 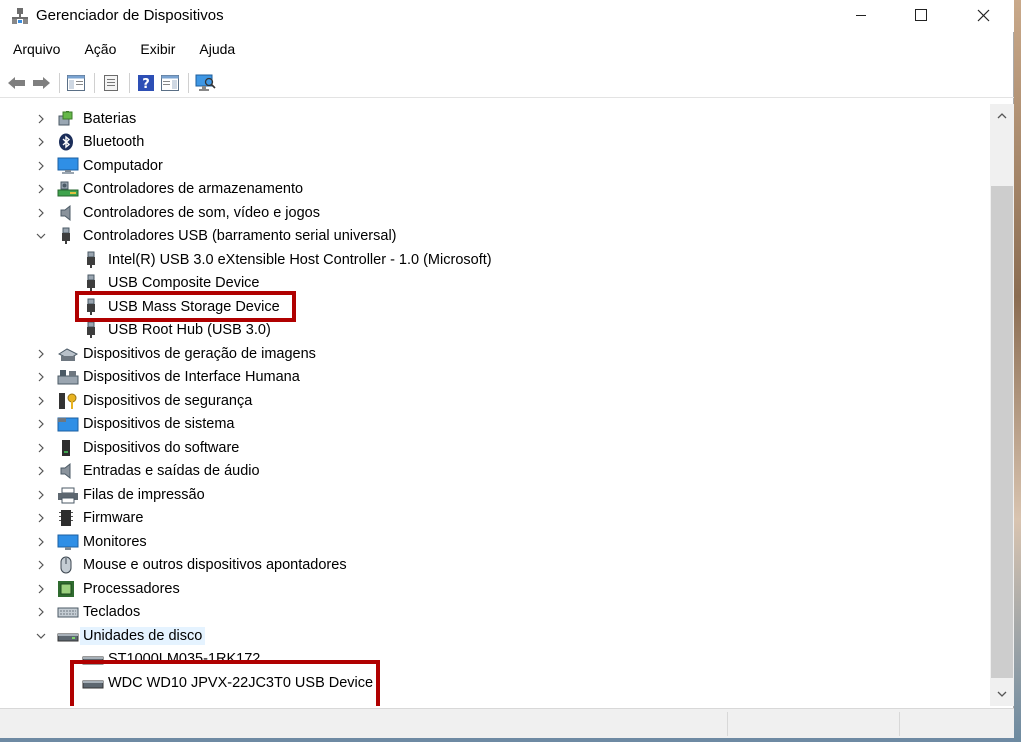 I want to click on vertical-scrollbar, so click(x=1002, y=405).